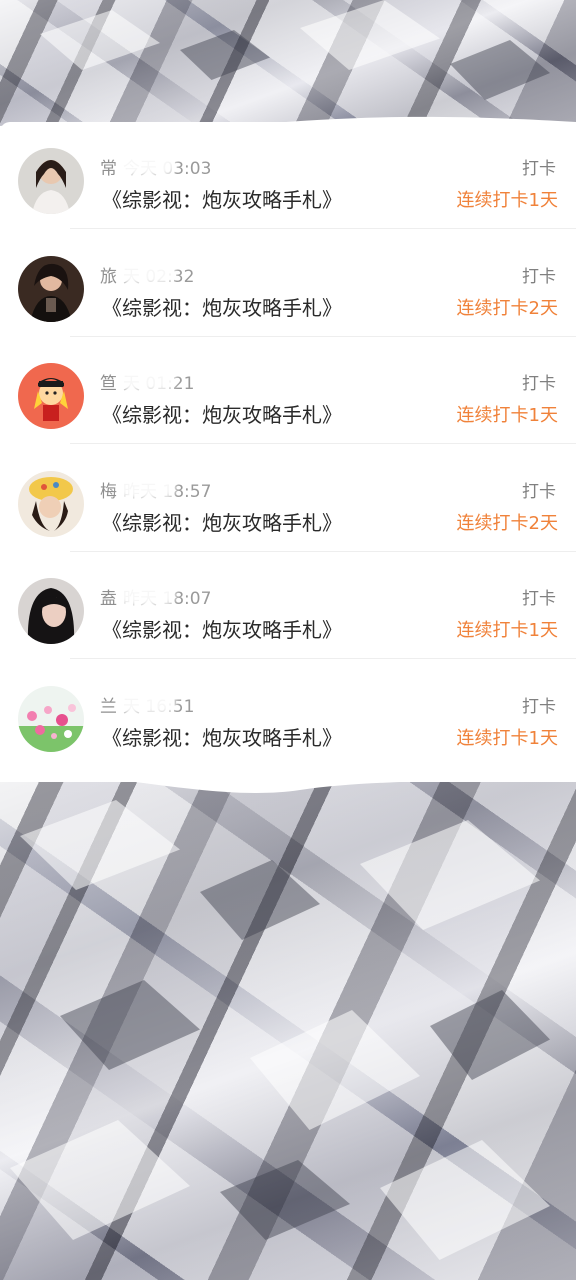 The width and height of the screenshot is (576, 1280). I want to click on user-name: 笪, so click(108, 384).